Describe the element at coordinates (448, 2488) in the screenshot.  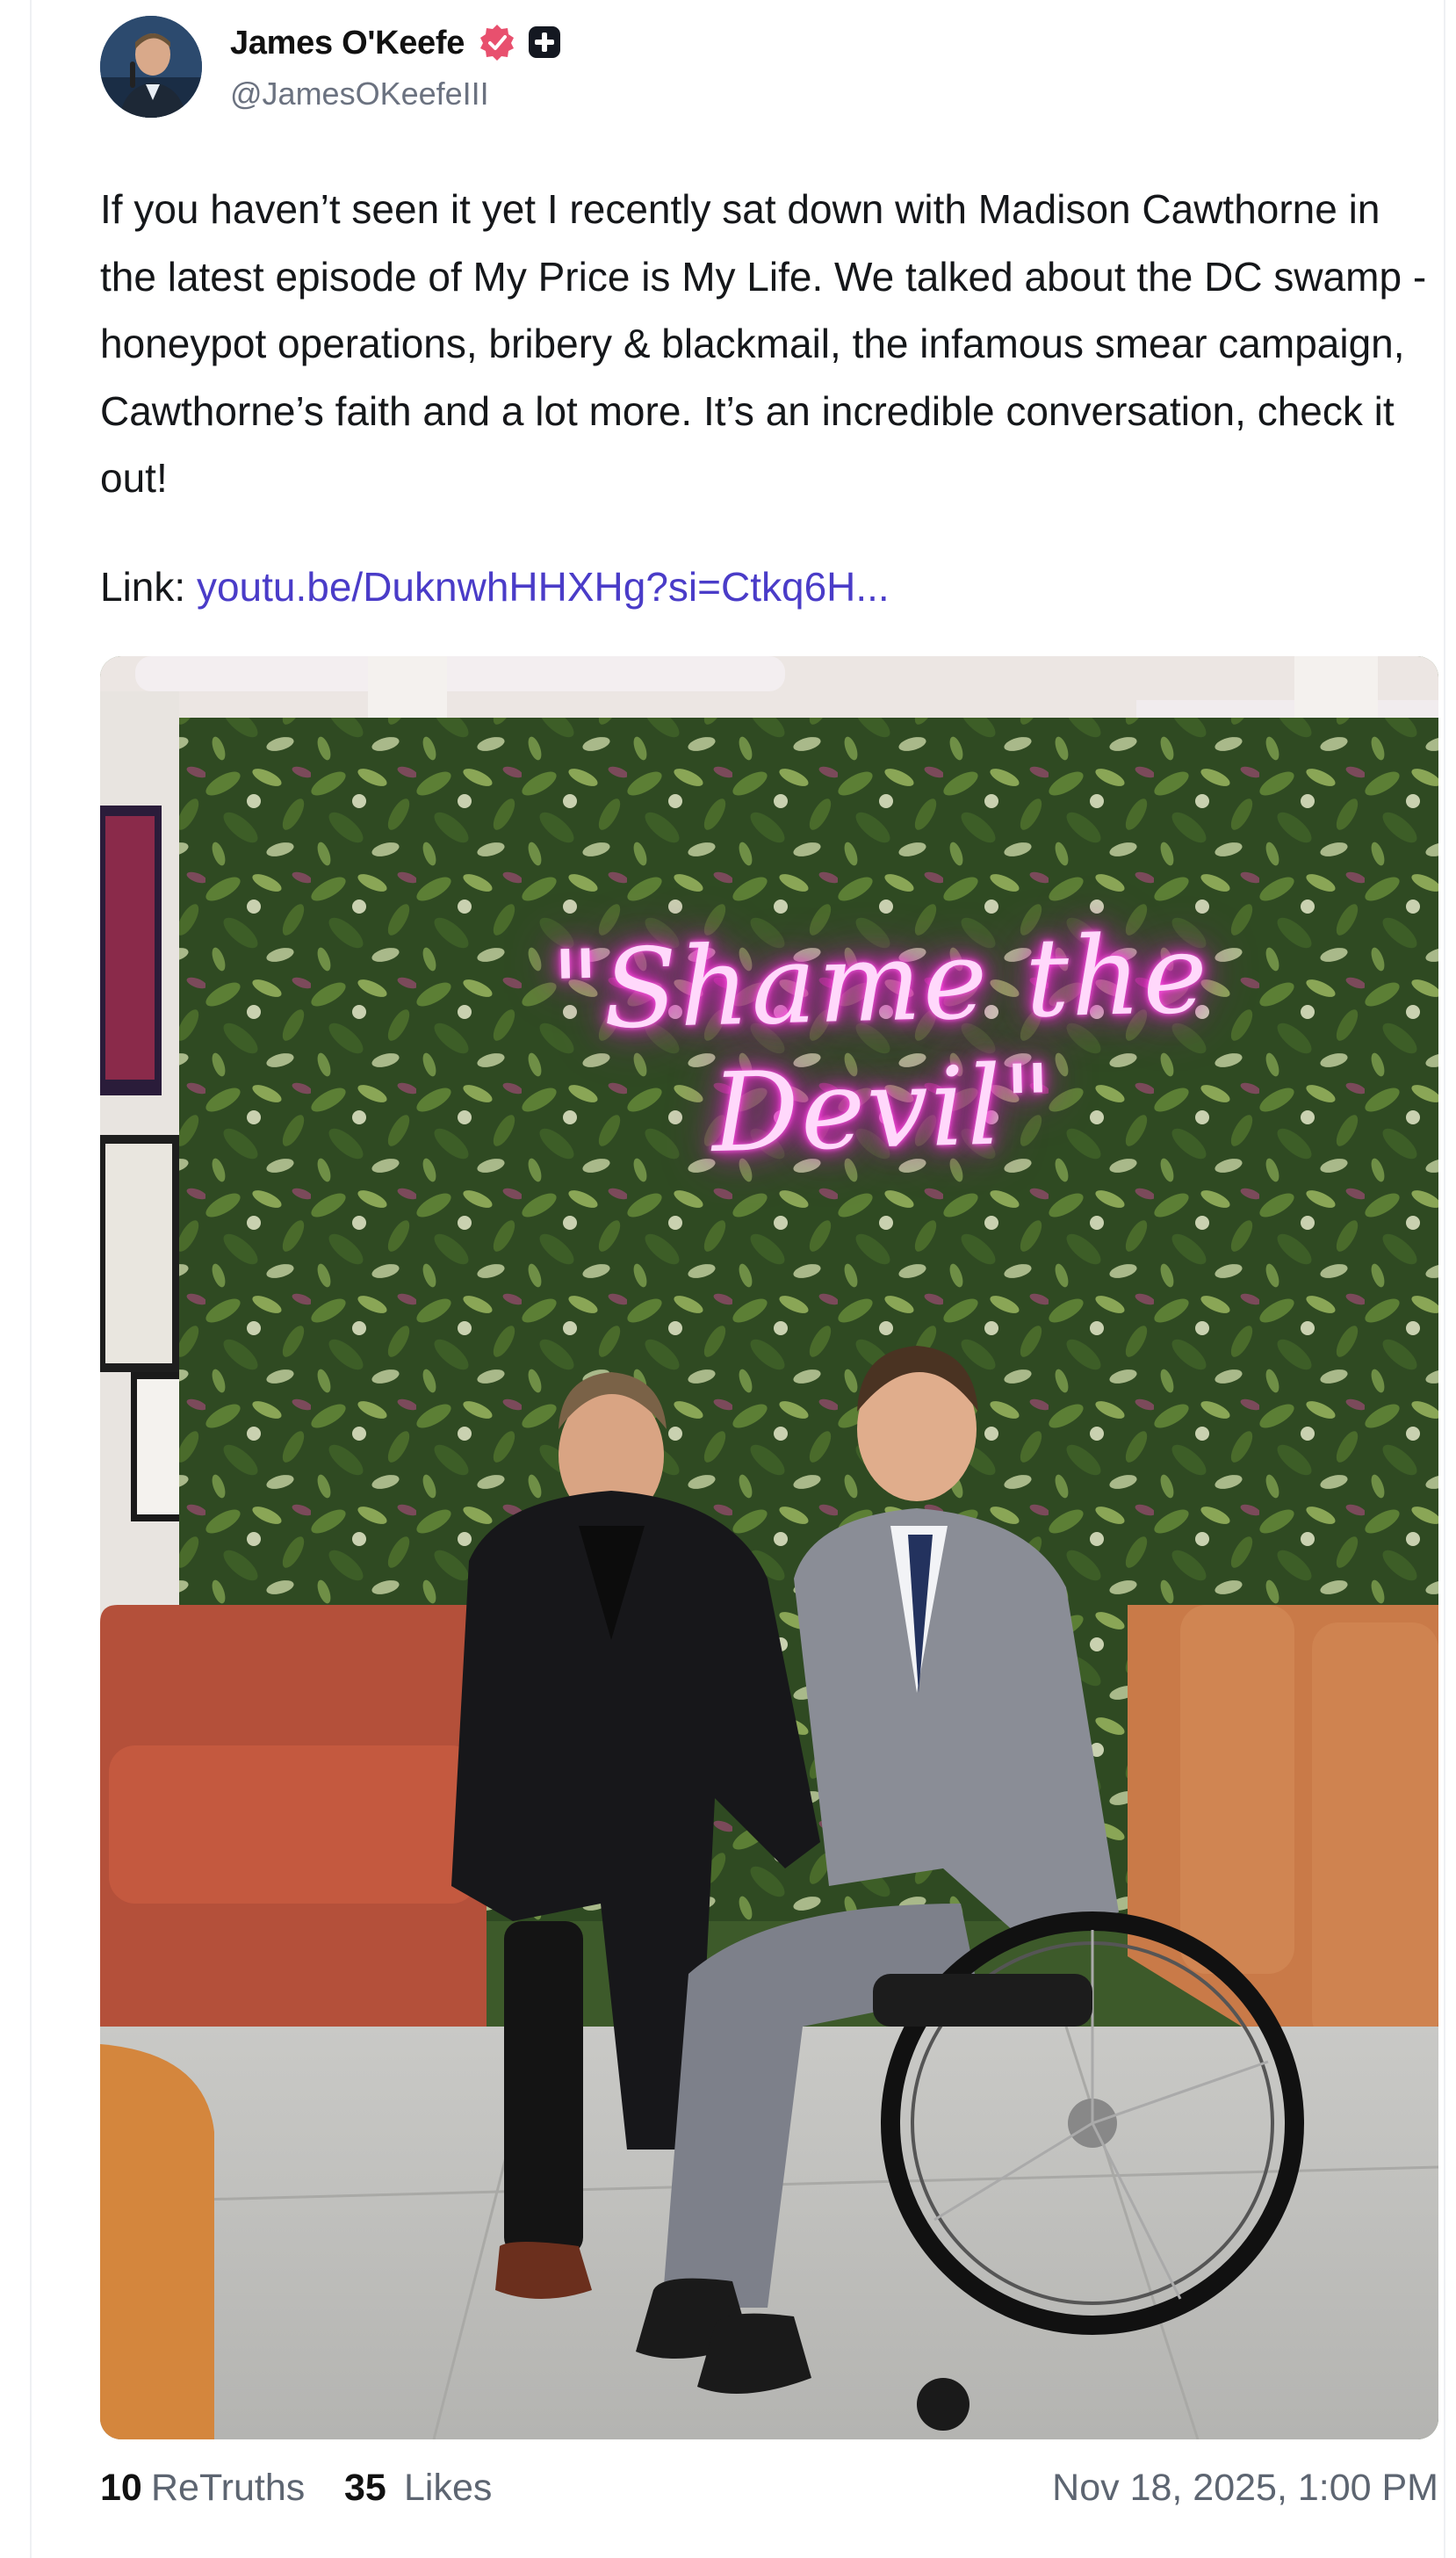
I see `likes-label: Likes` at that location.